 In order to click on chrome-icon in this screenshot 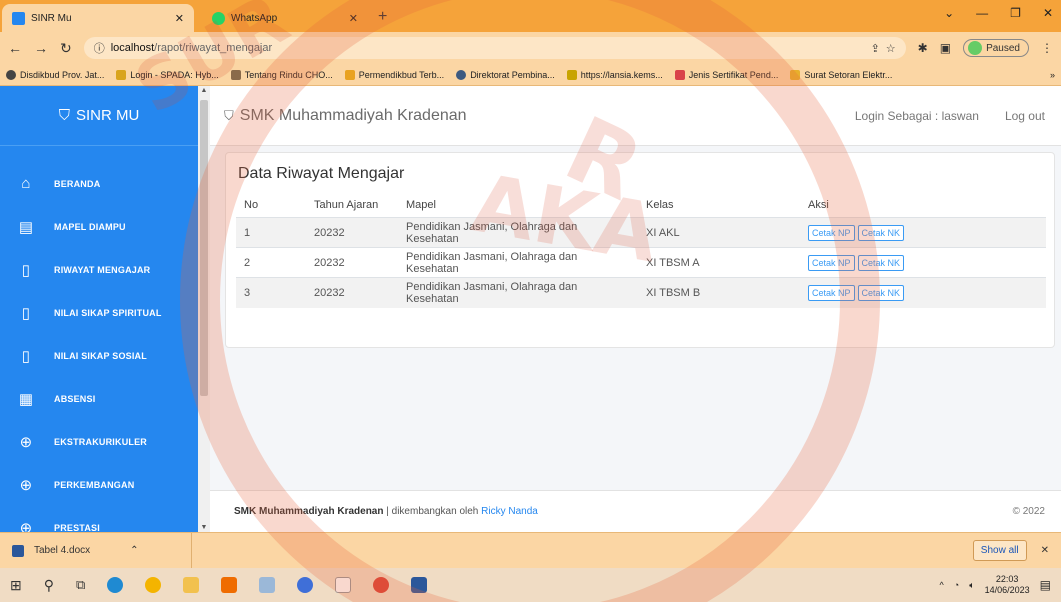, I will do `click(153, 585)`.